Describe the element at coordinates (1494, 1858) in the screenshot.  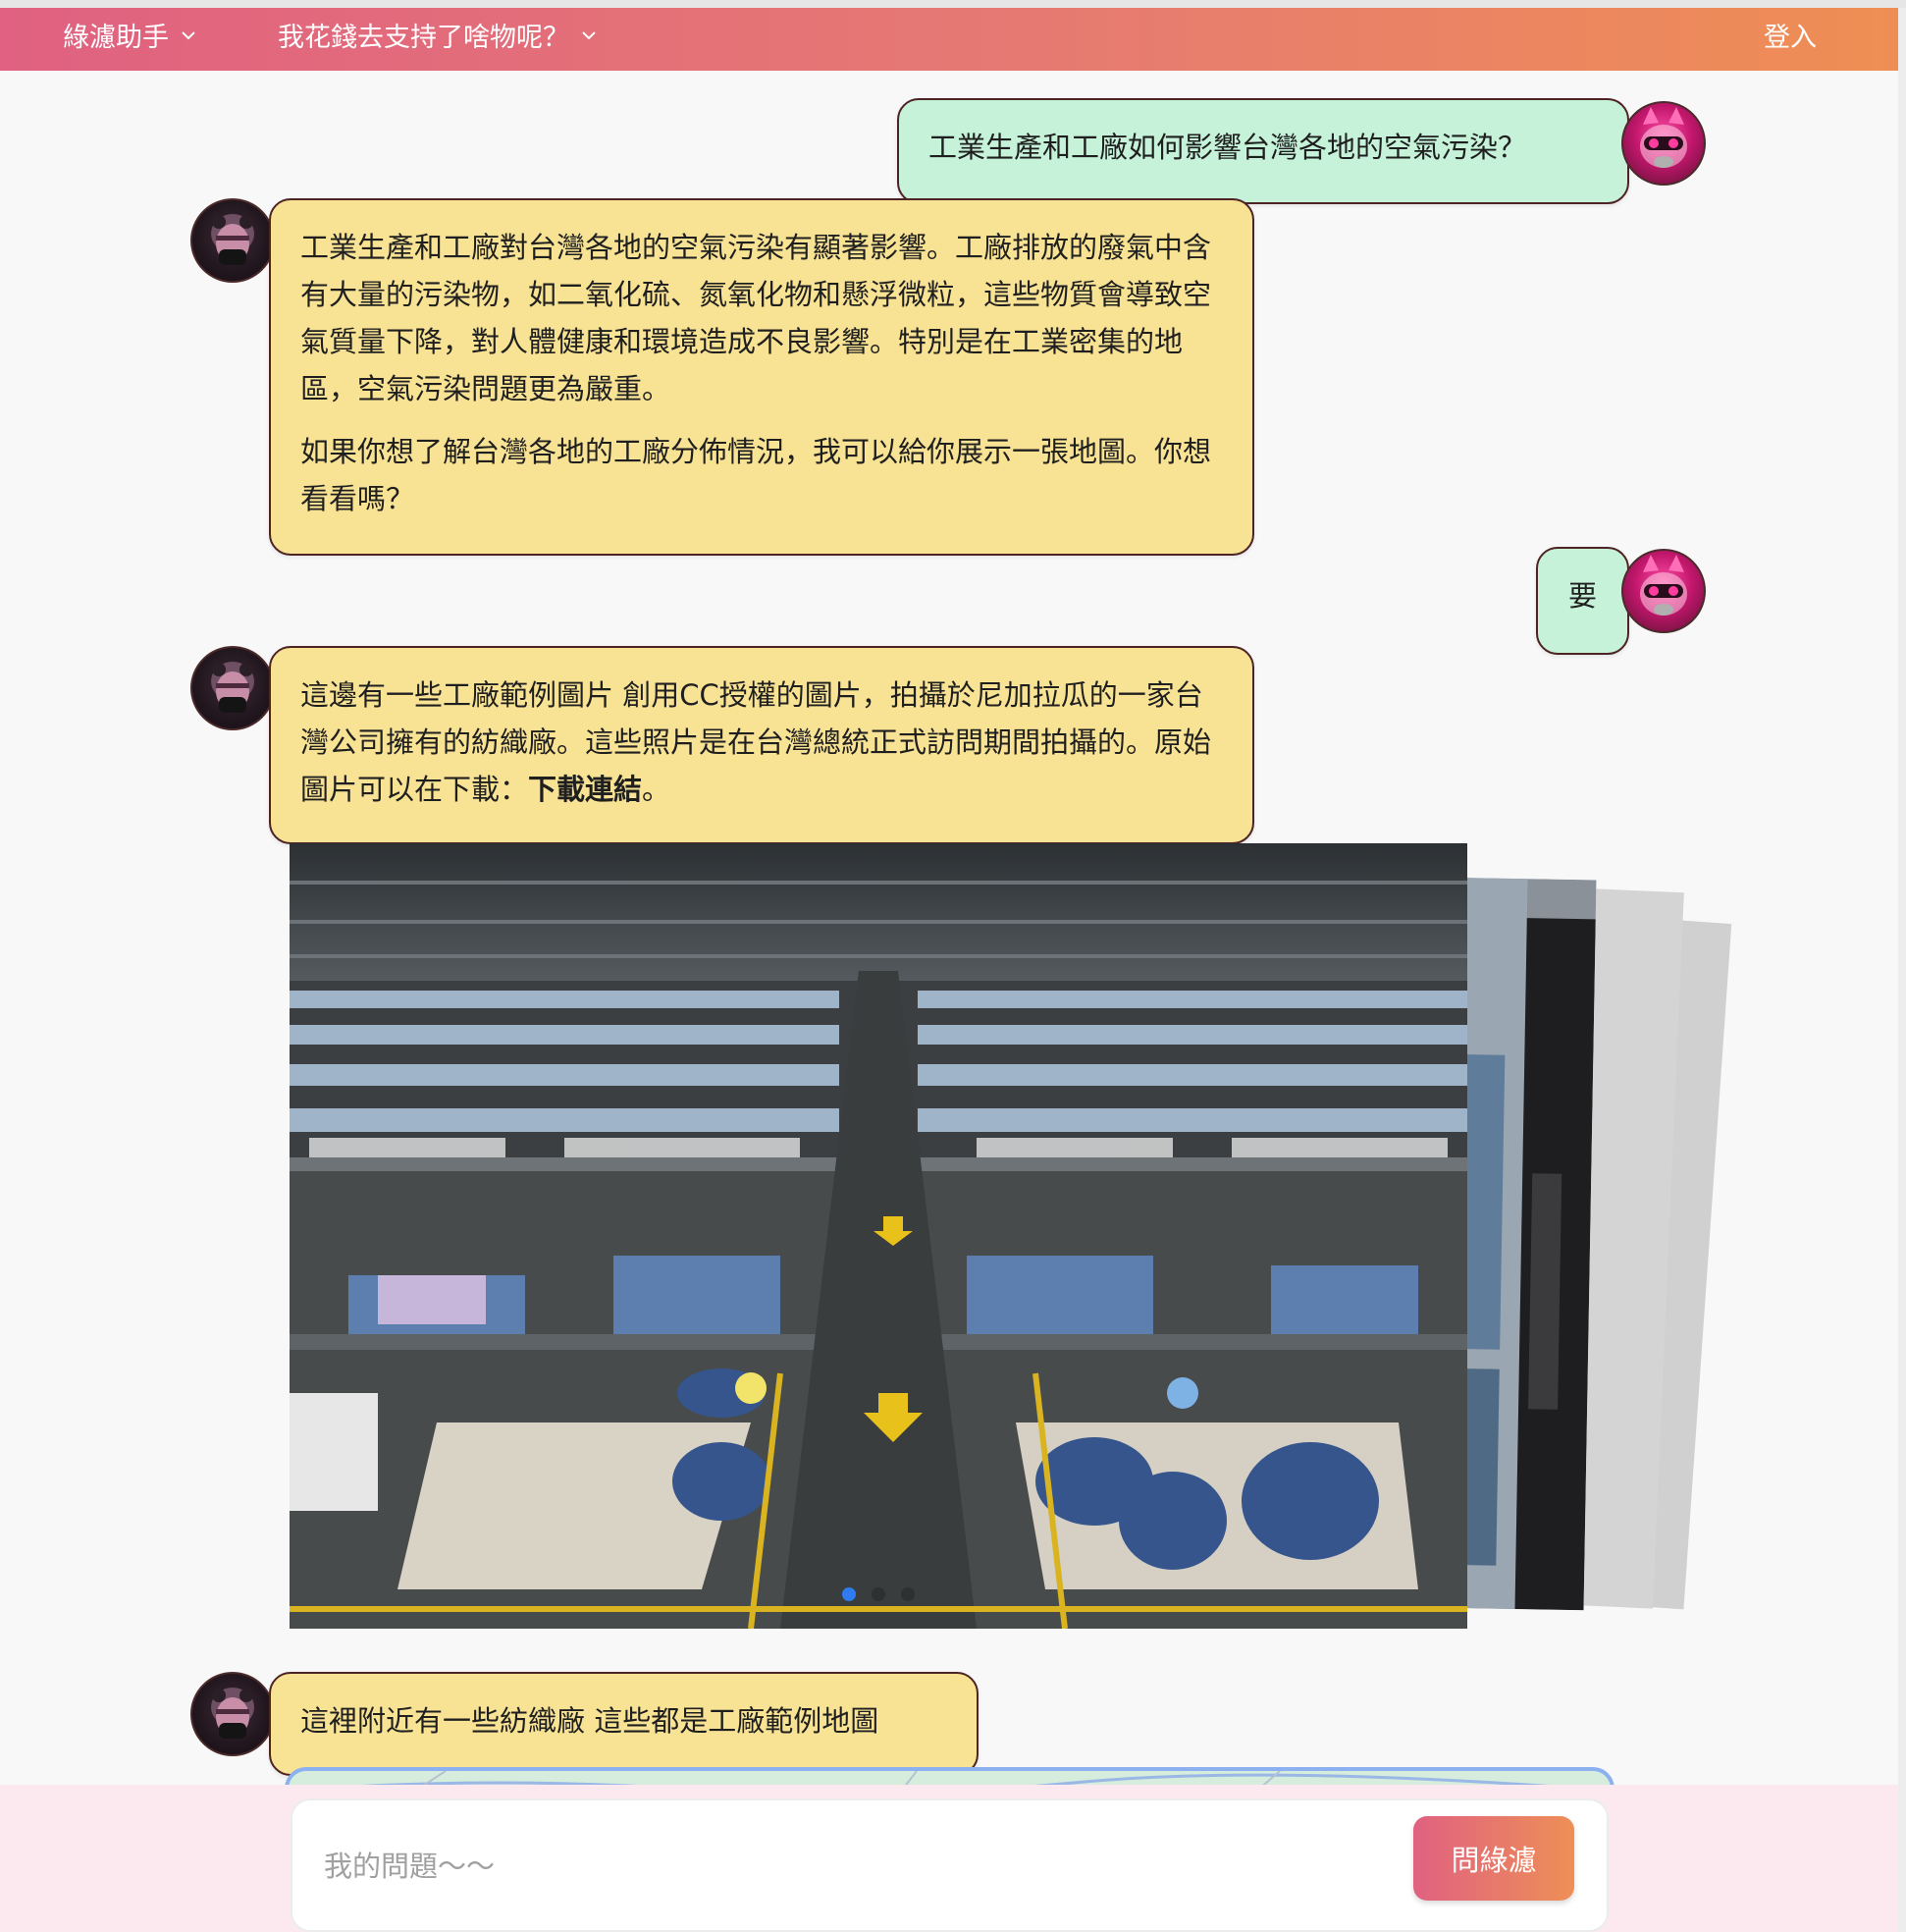
I see `ask-button: 問綠濾` at that location.